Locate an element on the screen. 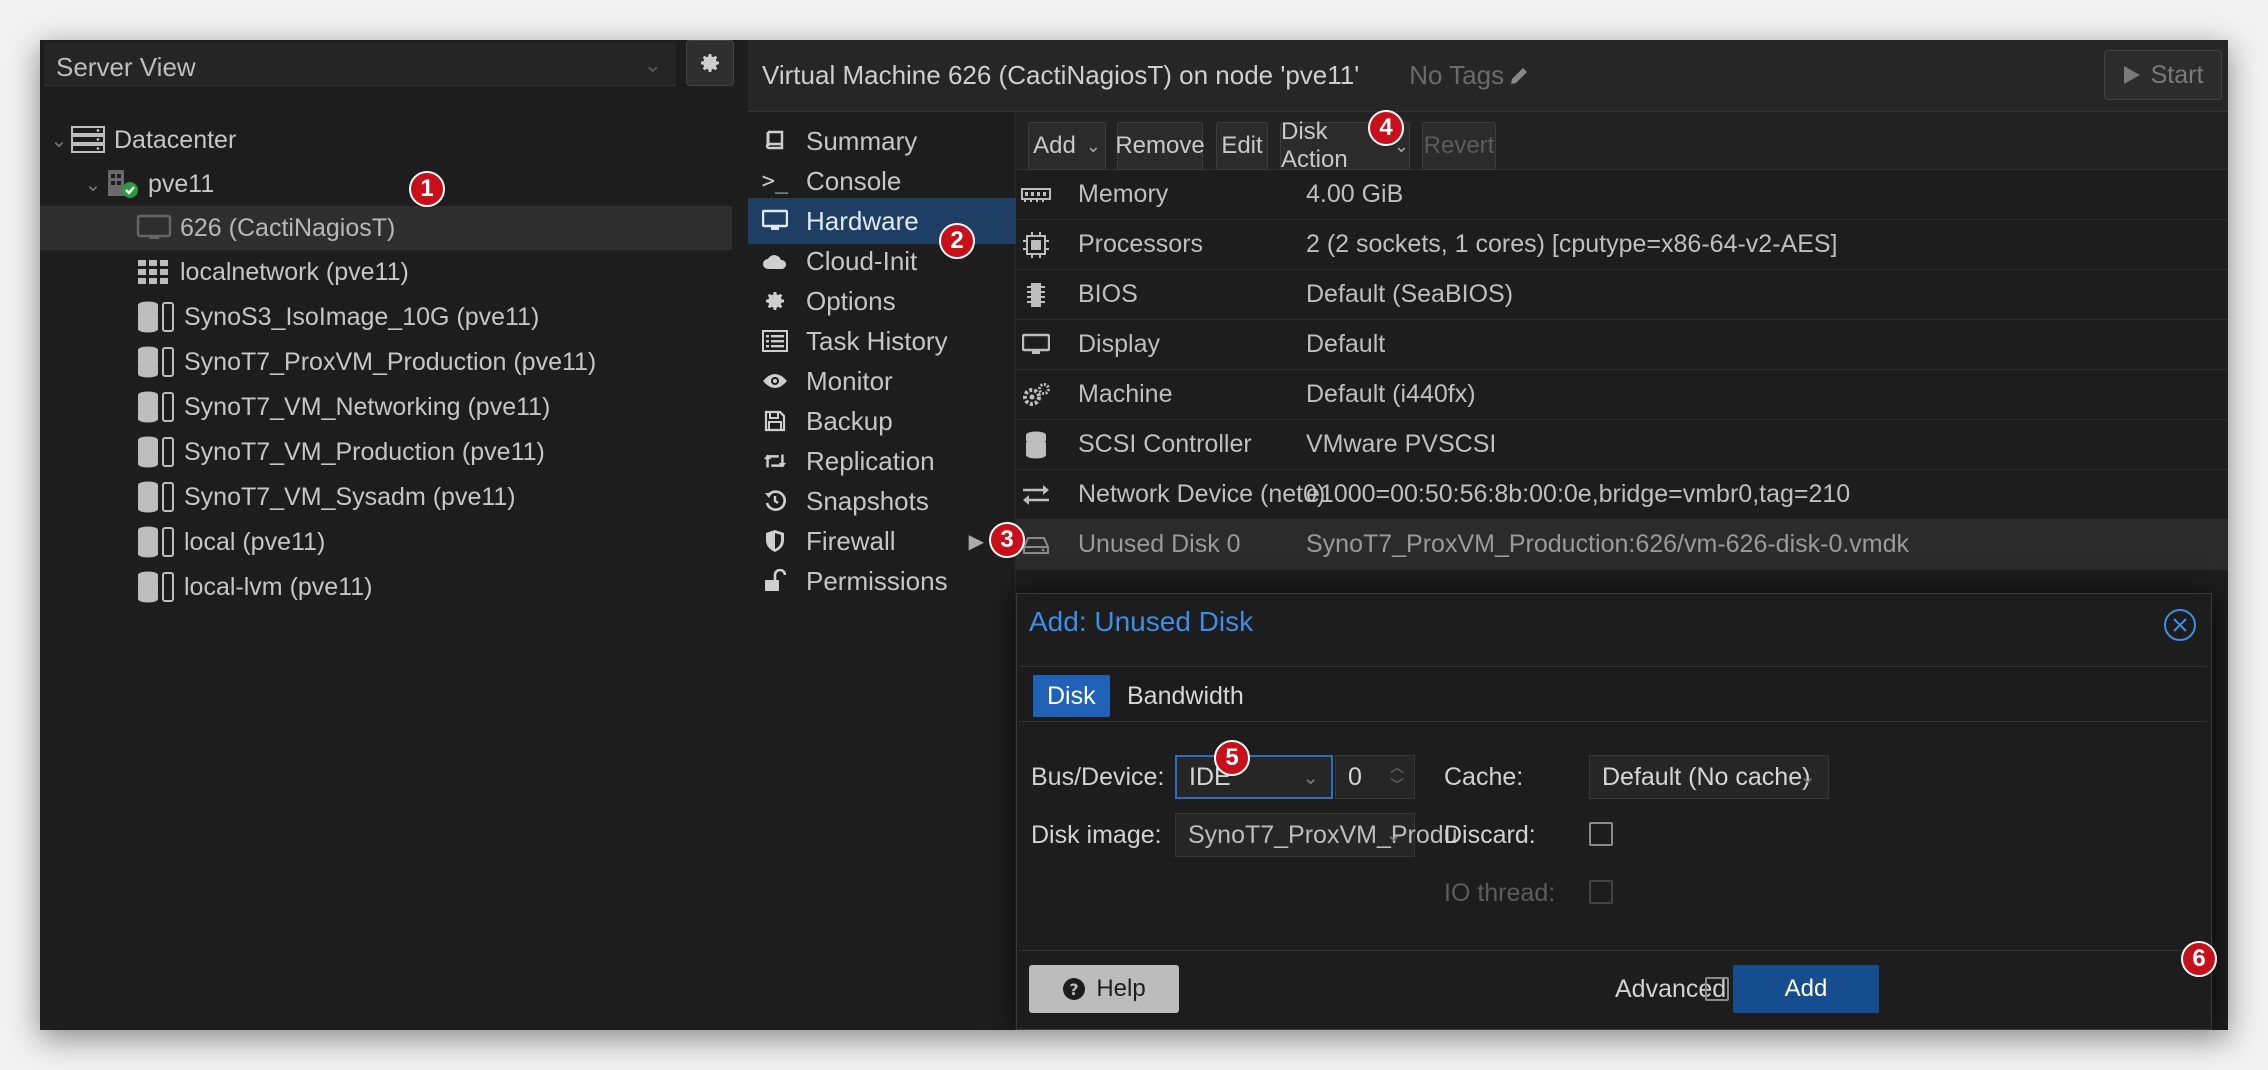 Image resolution: width=2268 pixels, height=1070 pixels. retweet-icon is located at coordinates (775, 461).